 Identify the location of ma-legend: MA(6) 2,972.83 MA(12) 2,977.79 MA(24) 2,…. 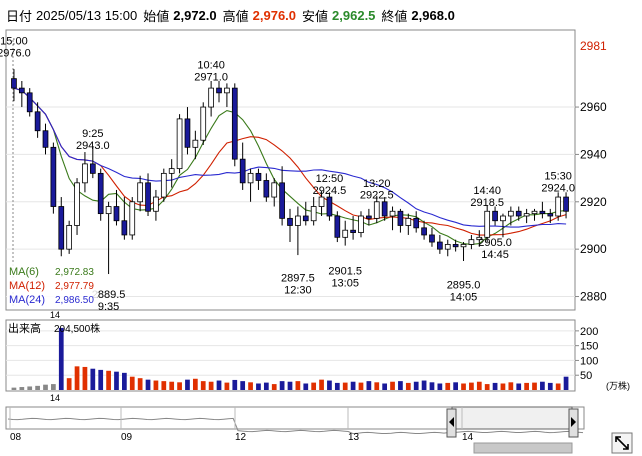
(52, 285).